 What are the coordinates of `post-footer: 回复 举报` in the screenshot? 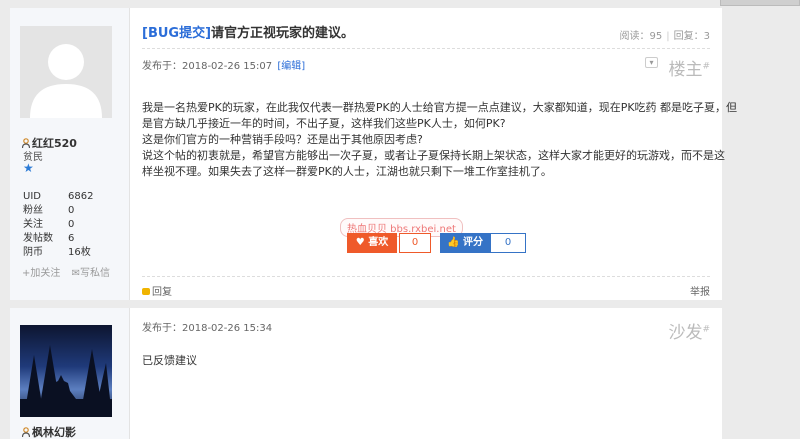 It's located at (426, 287).